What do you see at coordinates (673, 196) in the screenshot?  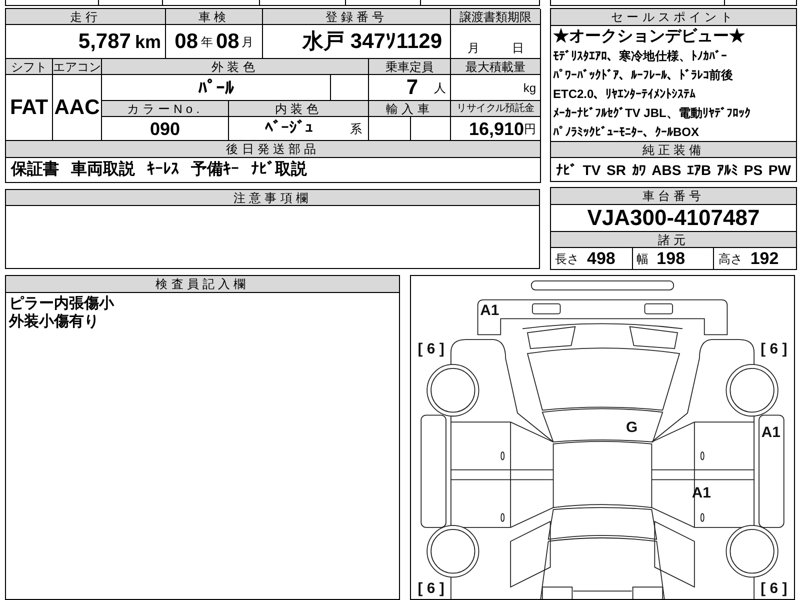 I see `section-header: 車台番号` at bounding box center [673, 196].